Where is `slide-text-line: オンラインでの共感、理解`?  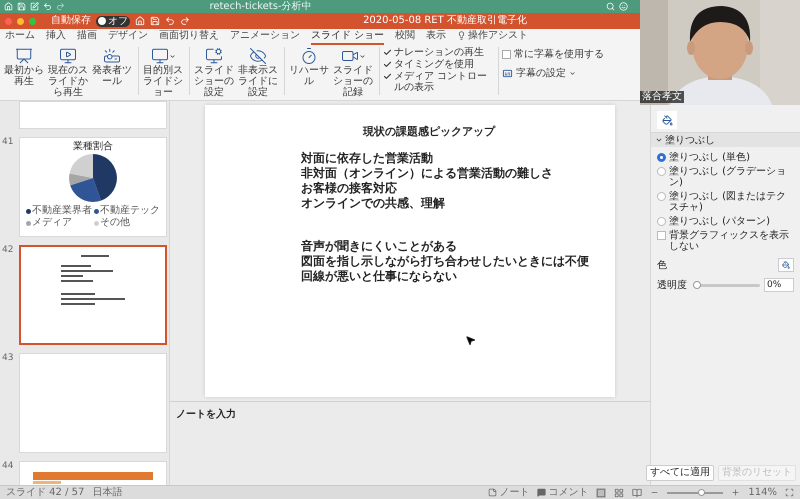 slide-text-line: オンラインでの共感、理解 is located at coordinates (373, 203).